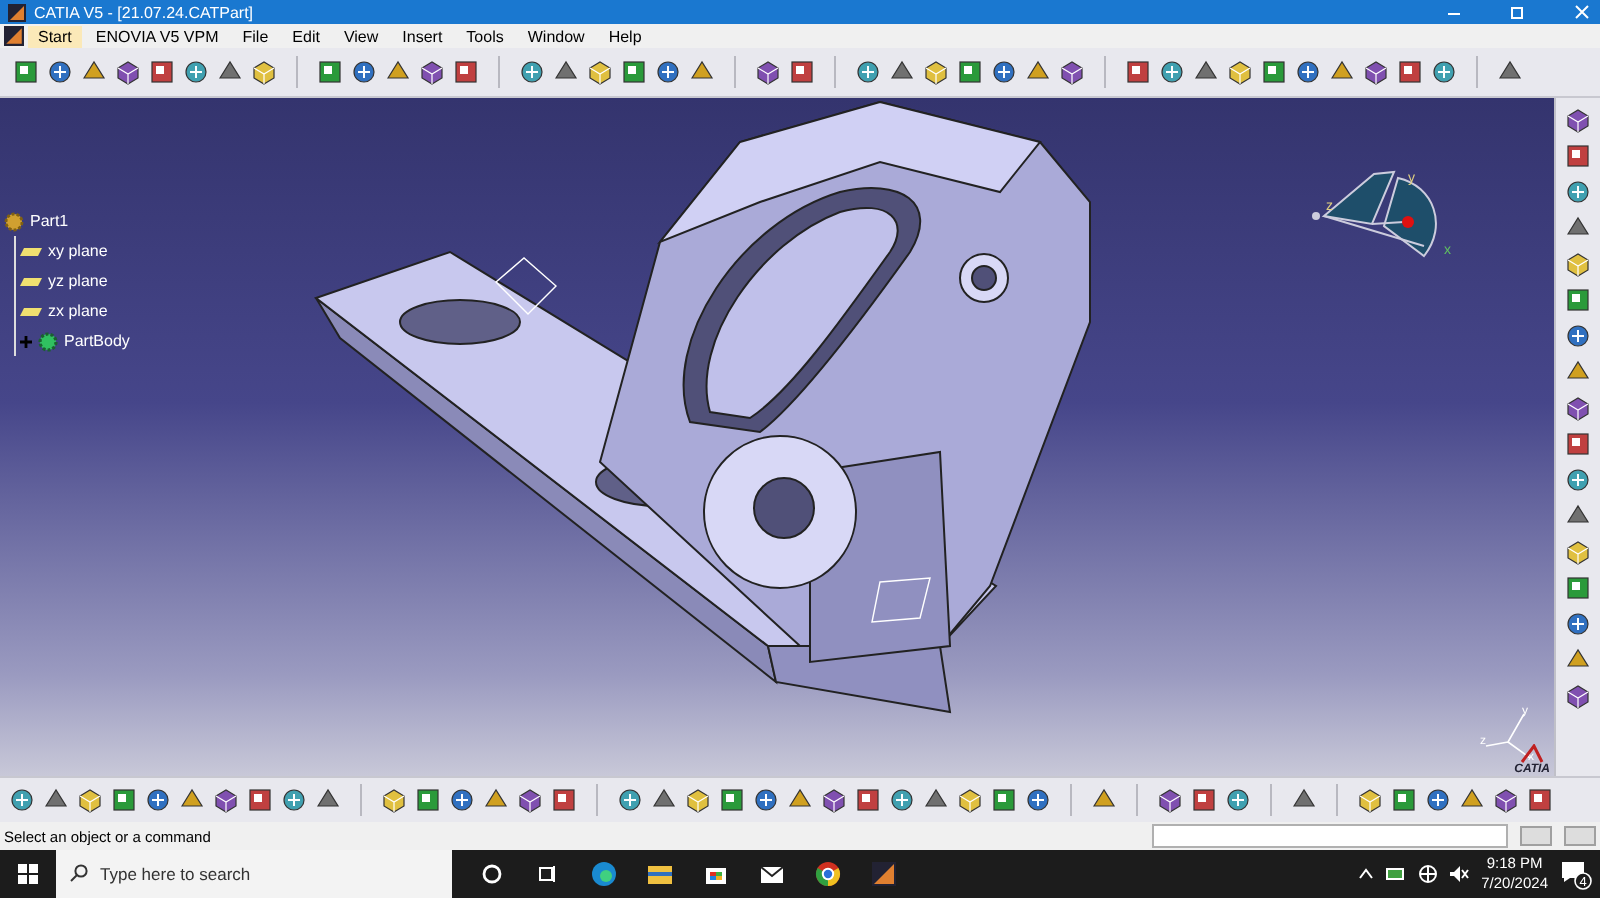 This screenshot has width=1600, height=898. Describe the element at coordinates (254, 874) in the screenshot. I see `search-field: Type here to search` at that location.